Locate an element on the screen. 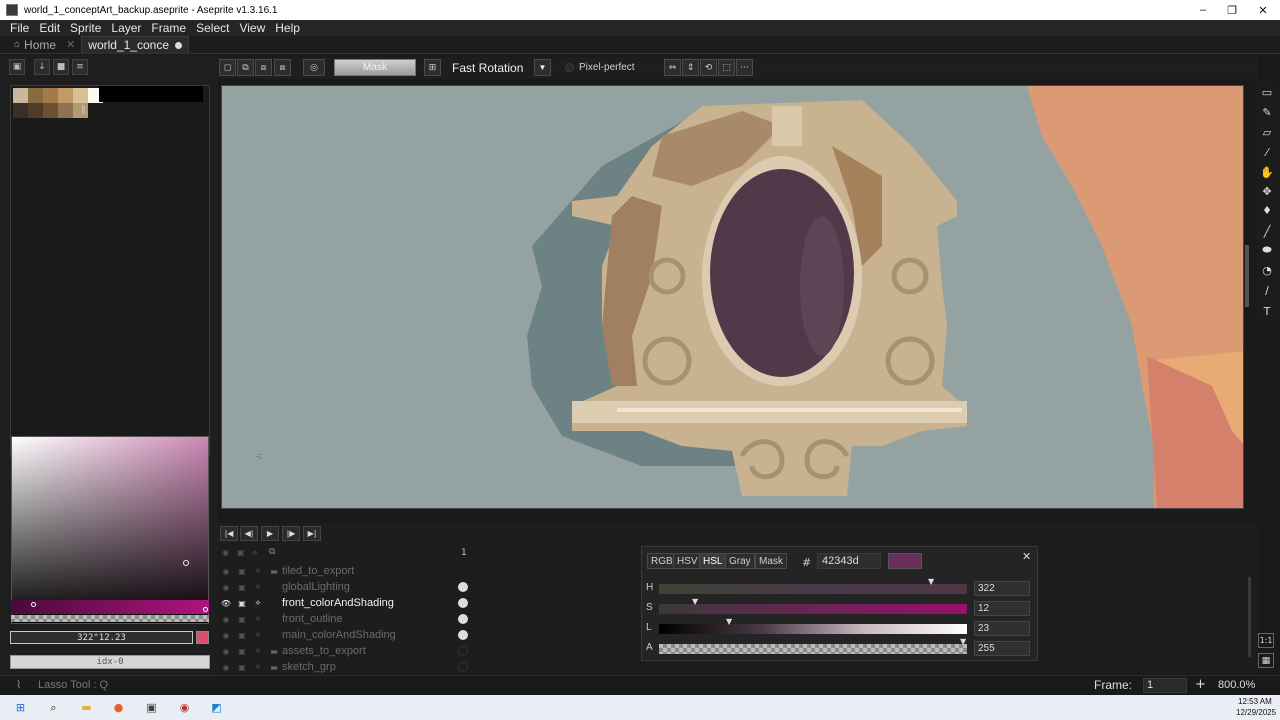  saturation-slider-handle-icon: ▼ is located at coordinates (695, 601).